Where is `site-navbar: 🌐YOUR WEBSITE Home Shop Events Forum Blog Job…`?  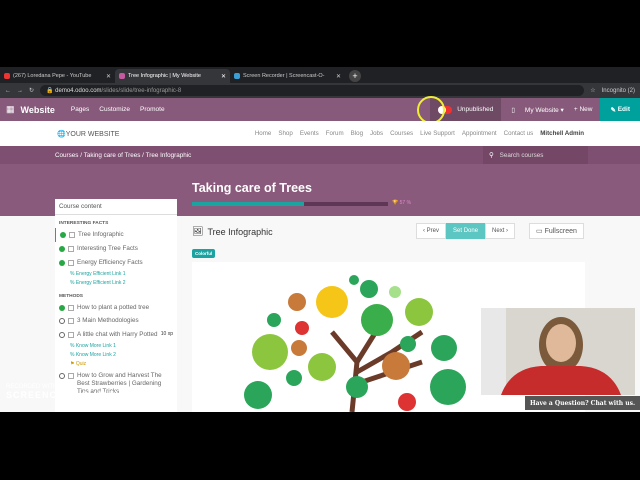
site-navbar: 🌐YOUR WEBSITE Home Shop Events Forum Blog Job… is located at coordinates (320, 133).